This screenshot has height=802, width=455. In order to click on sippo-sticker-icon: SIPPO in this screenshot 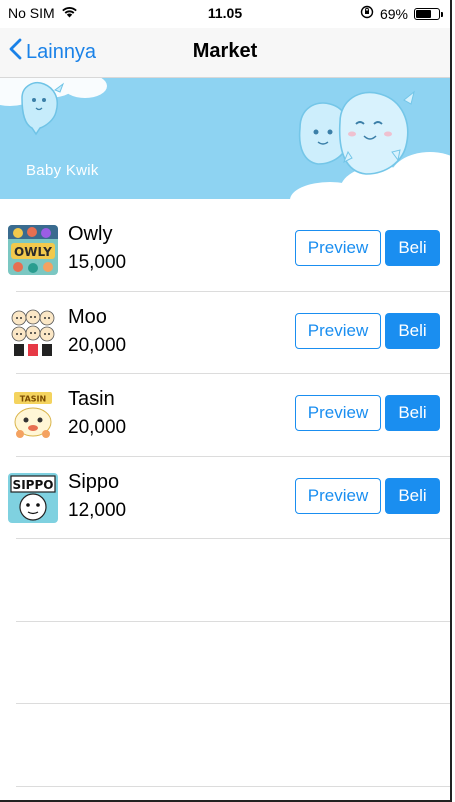, I will do `click(33, 497)`.